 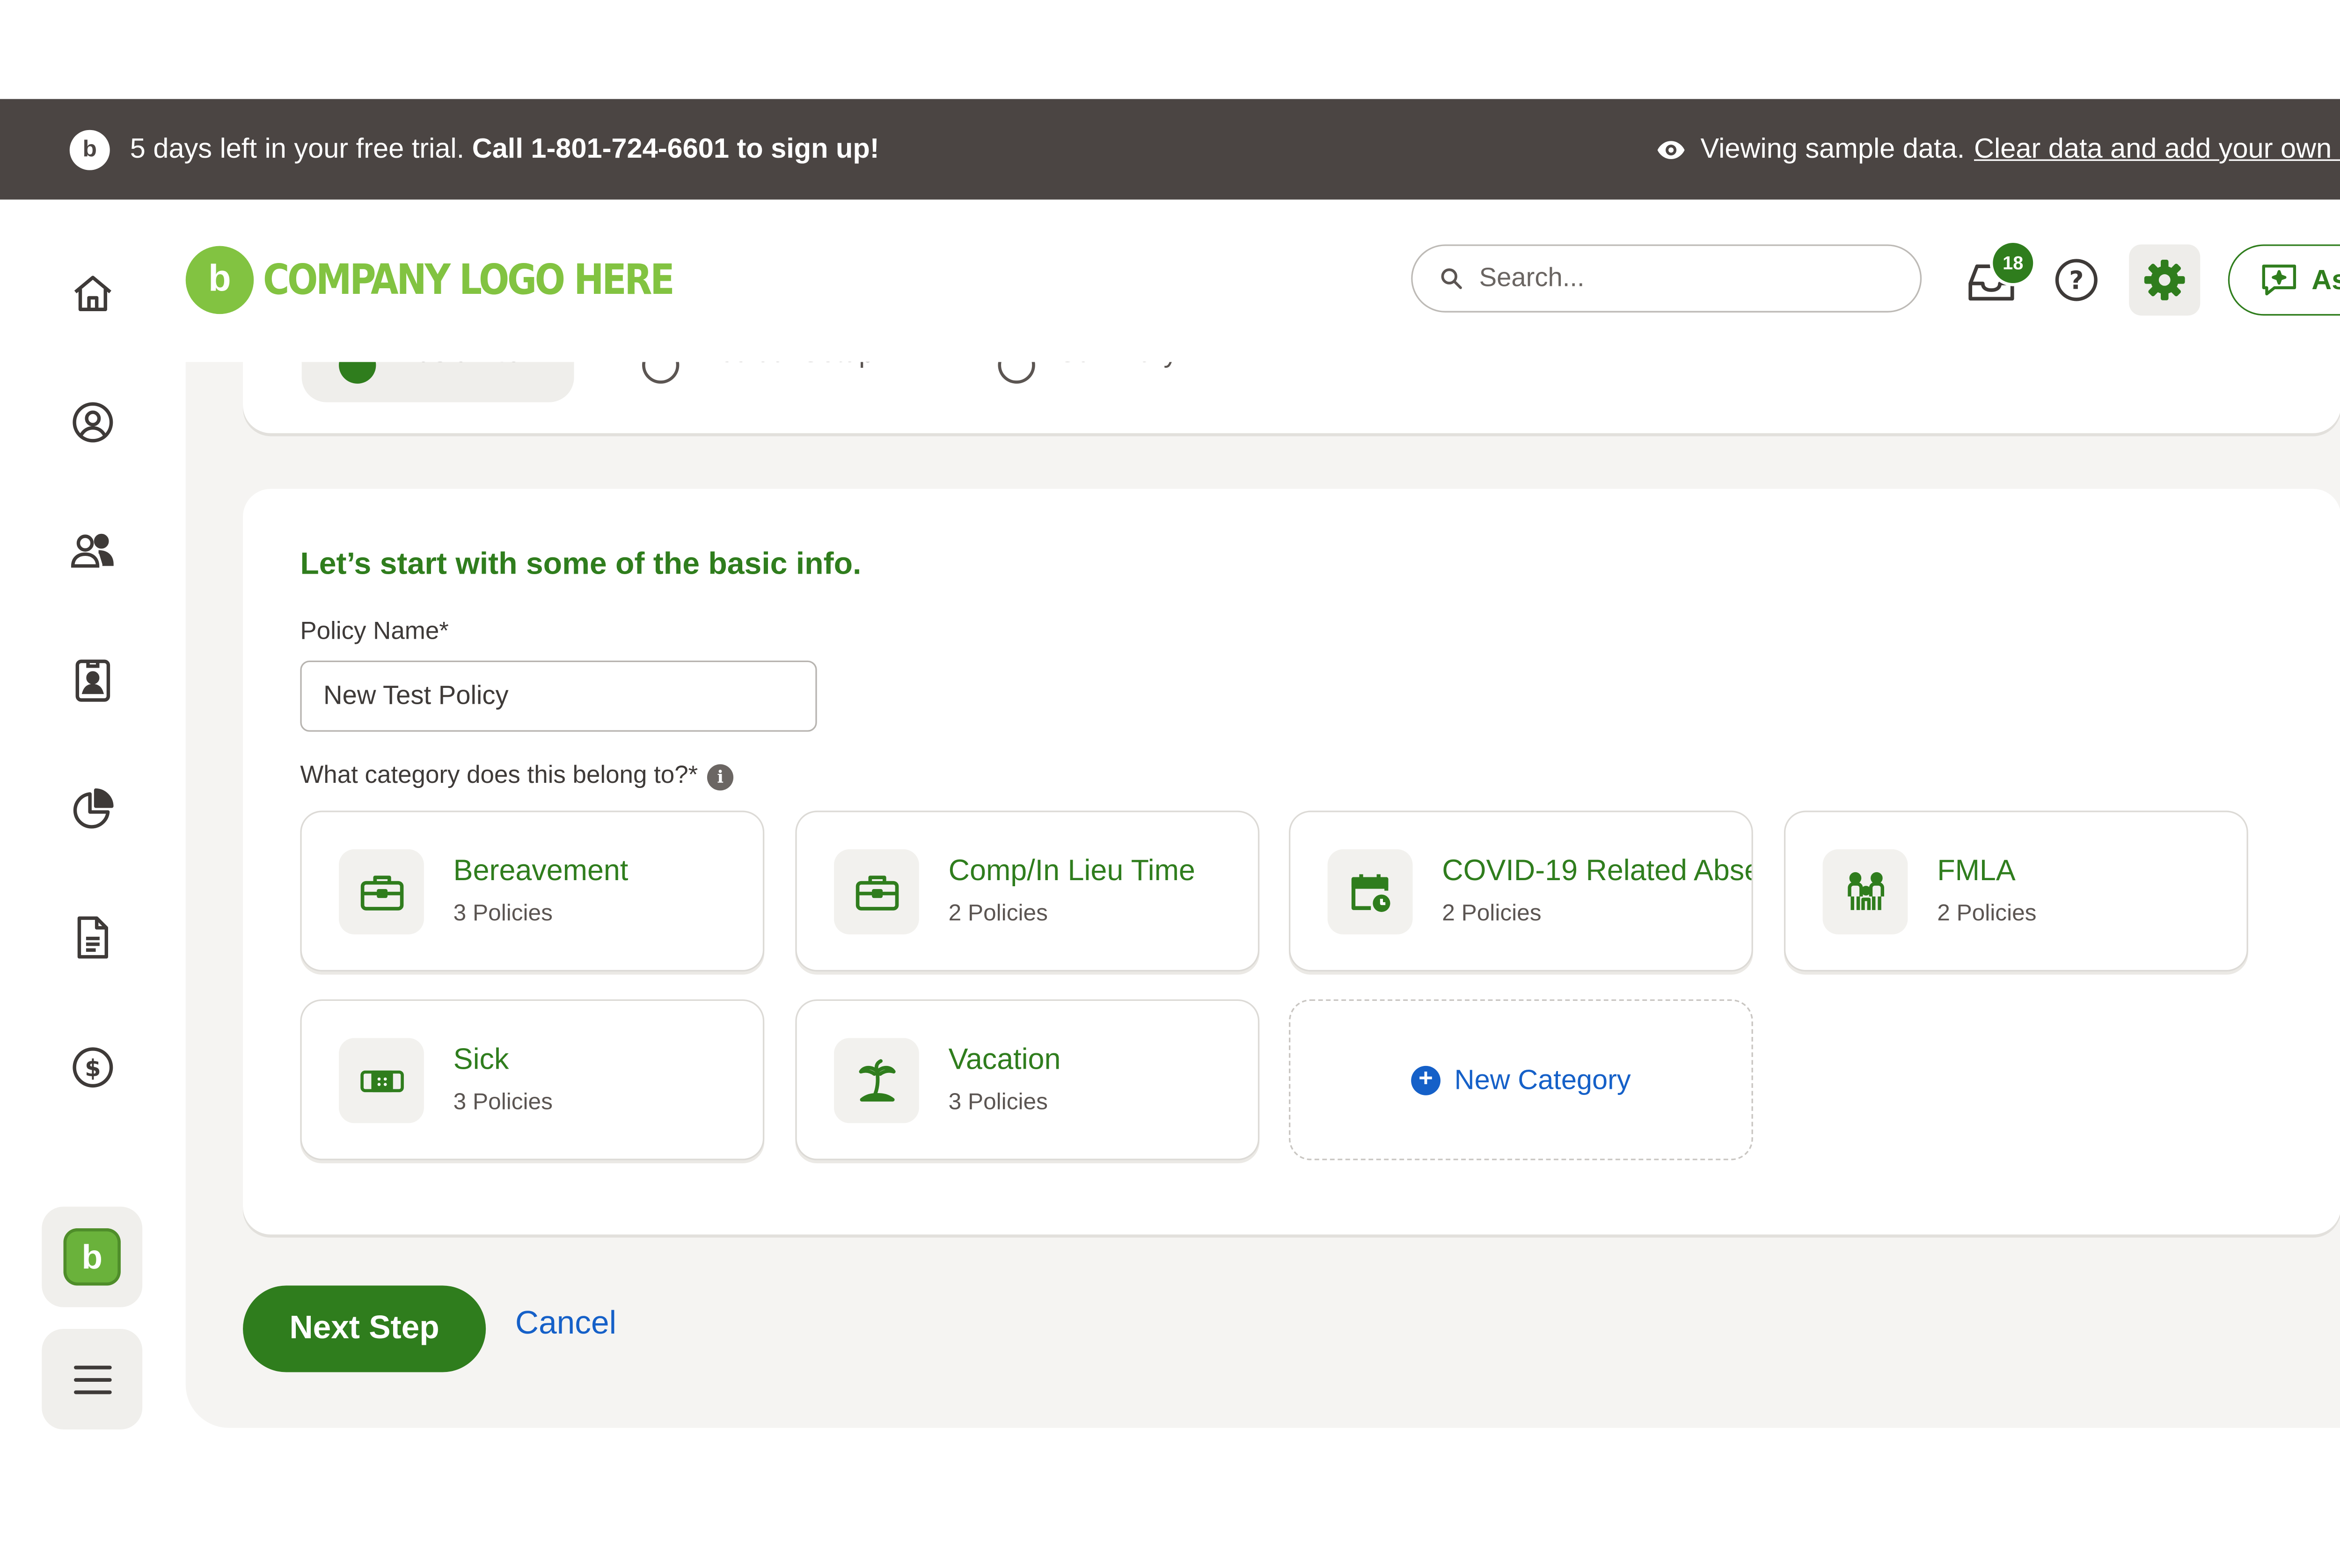 I want to click on calendar-clock-icon, so click(x=1370, y=891).